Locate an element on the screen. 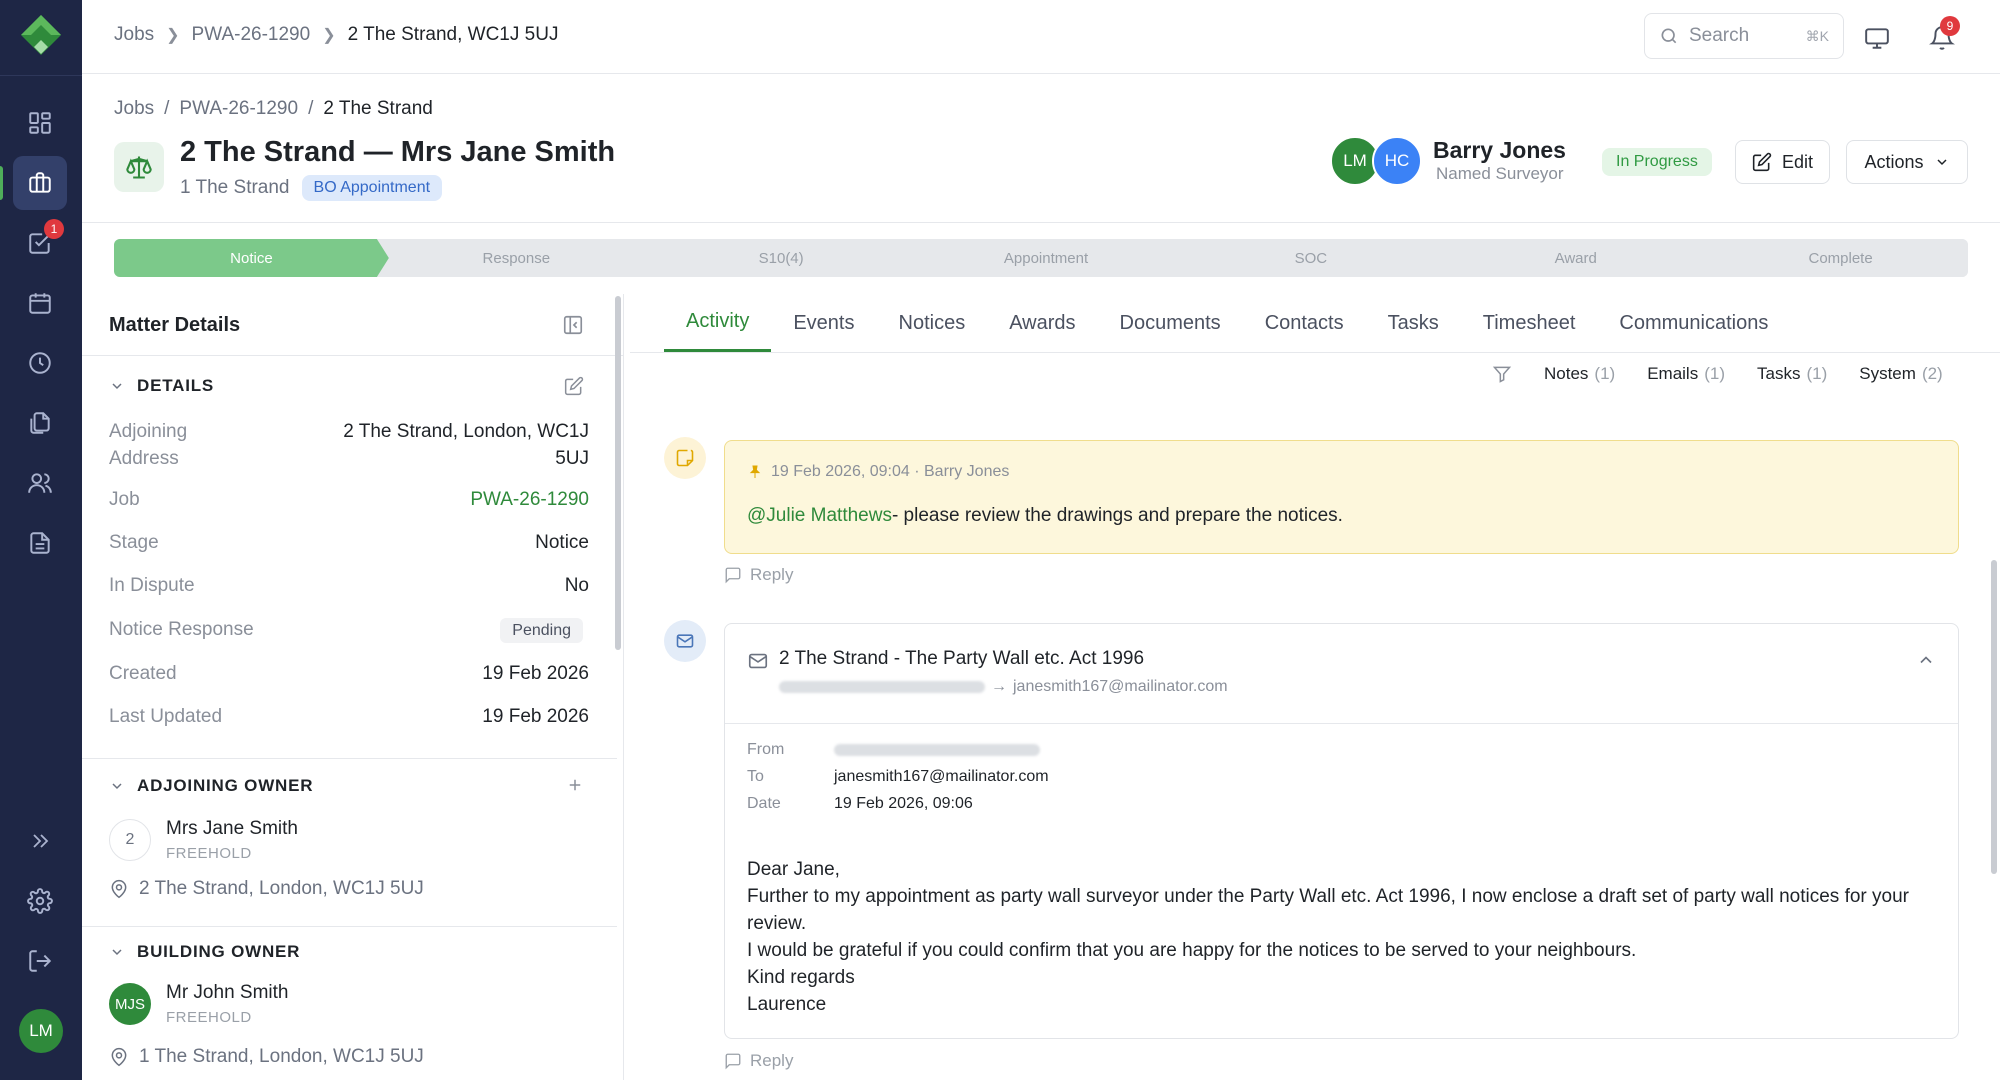  mention-link: @Julie Matthews is located at coordinates (819, 515).